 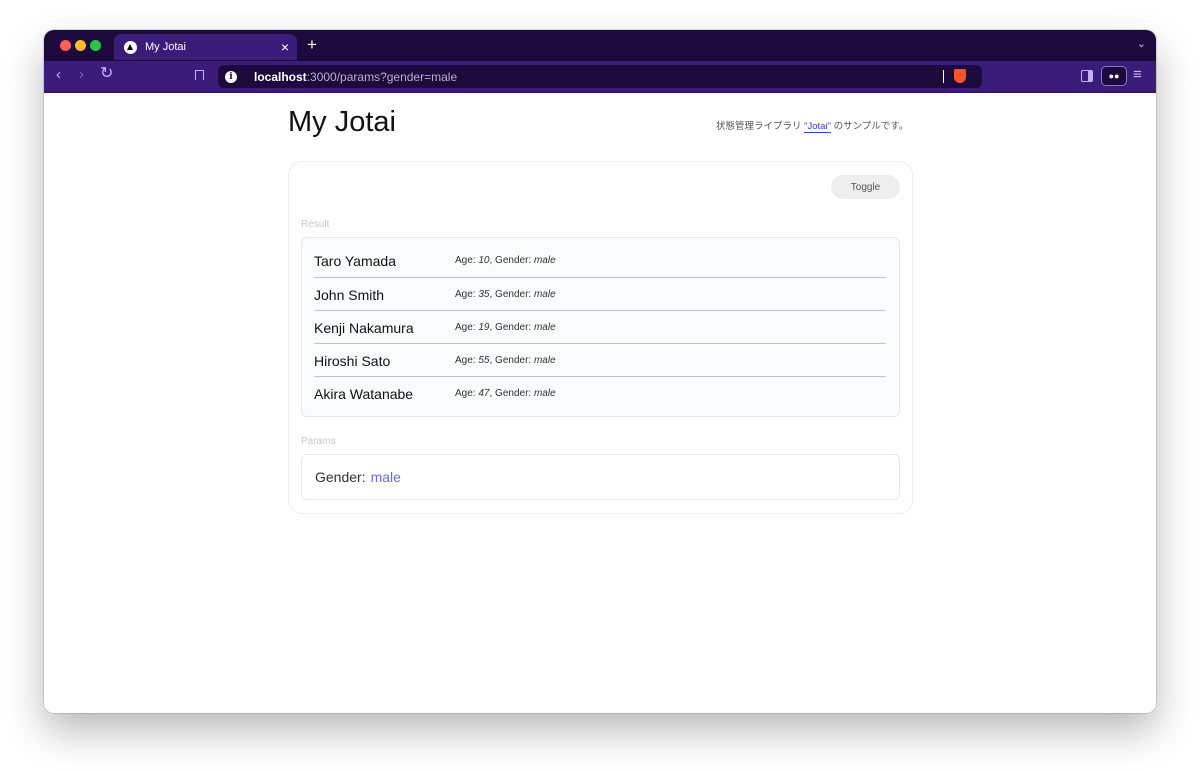 What do you see at coordinates (1114, 76) in the screenshot?
I see `private-glasses-icon: ●●` at bounding box center [1114, 76].